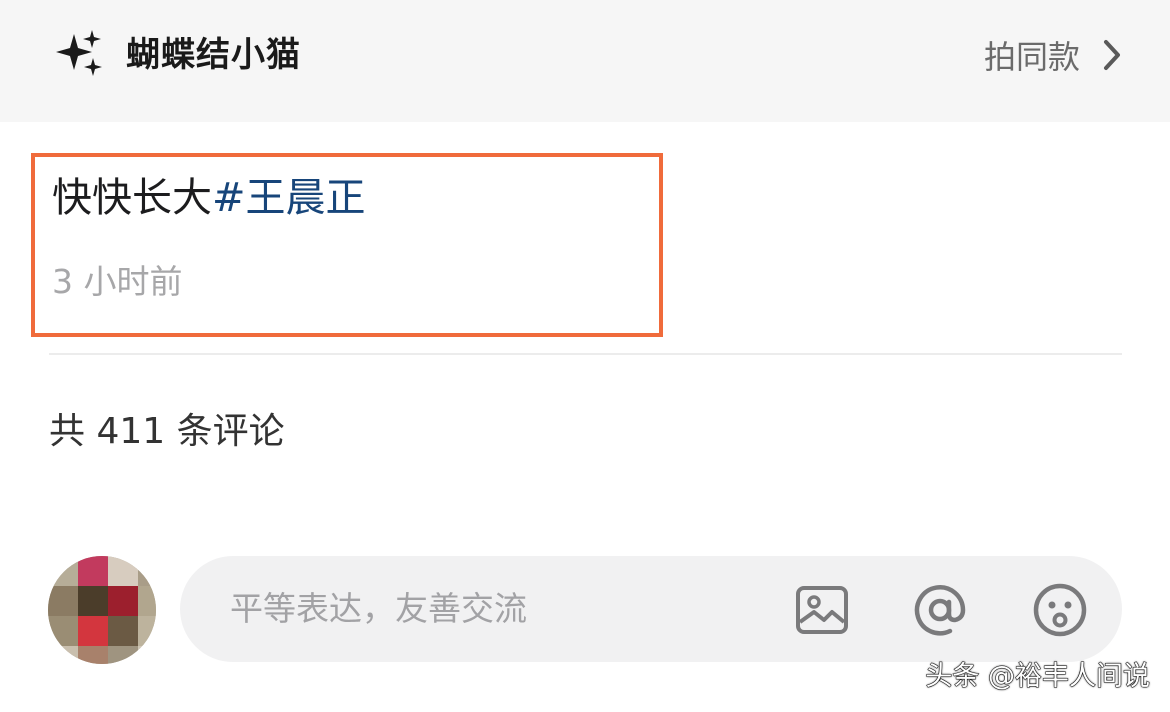  Describe the element at coordinates (117, 281) in the screenshot. I see `post-time: 3 小时前` at that location.